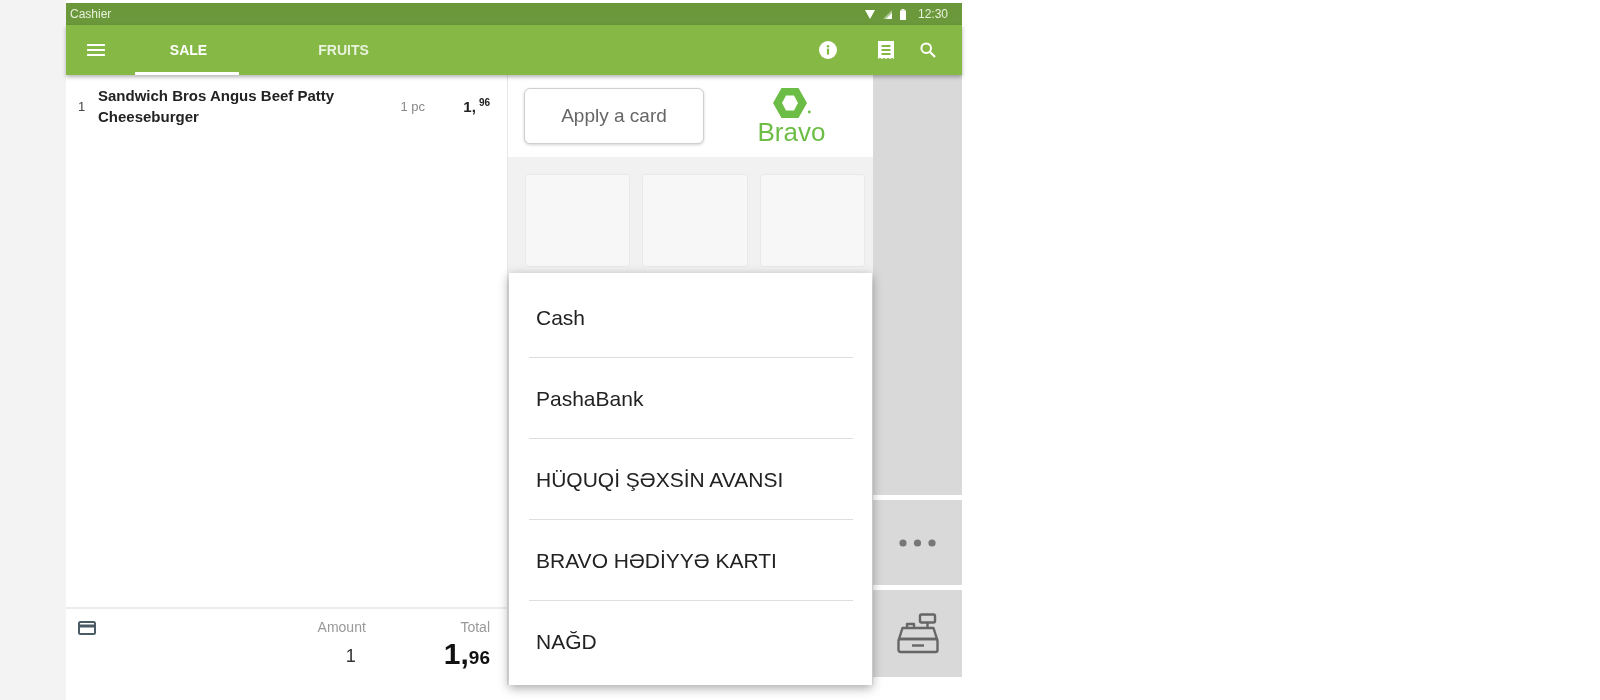 The image size is (1600, 700). I want to click on receipt-icon, so click(886, 50).